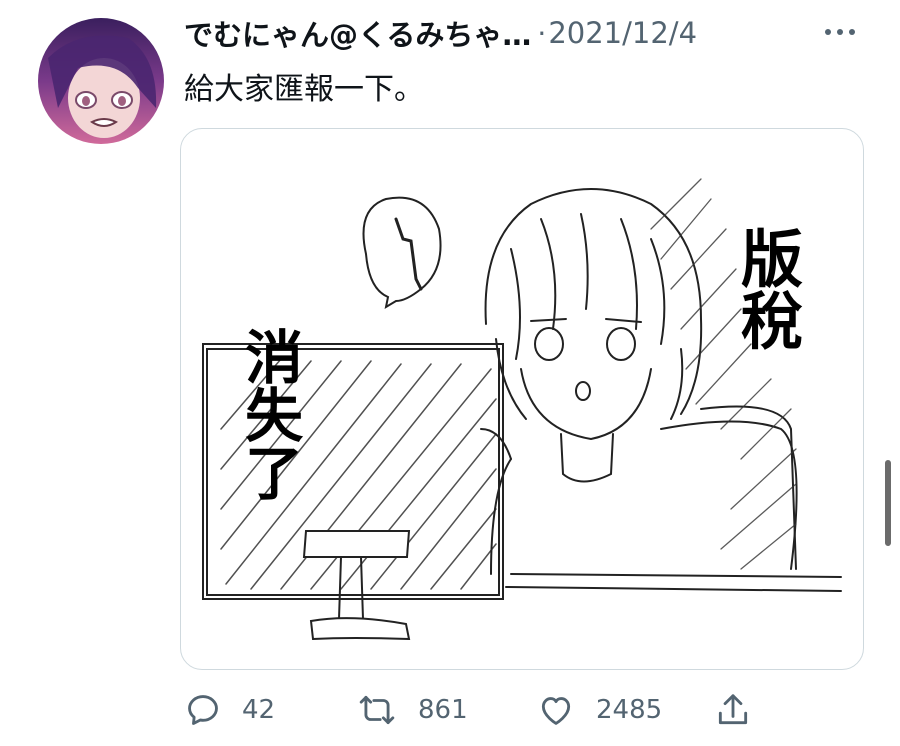  I want to click on more-options-button, so click(840, 32).